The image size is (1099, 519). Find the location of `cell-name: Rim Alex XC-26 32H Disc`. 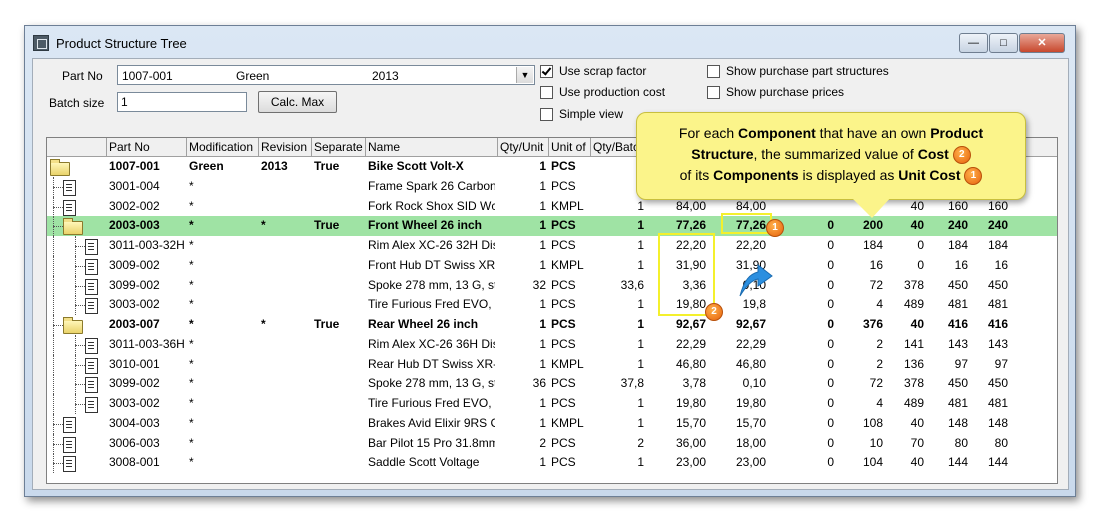

cell-name: Rim Alex XC-26 32H Disc is located at coordinates (431, 245).